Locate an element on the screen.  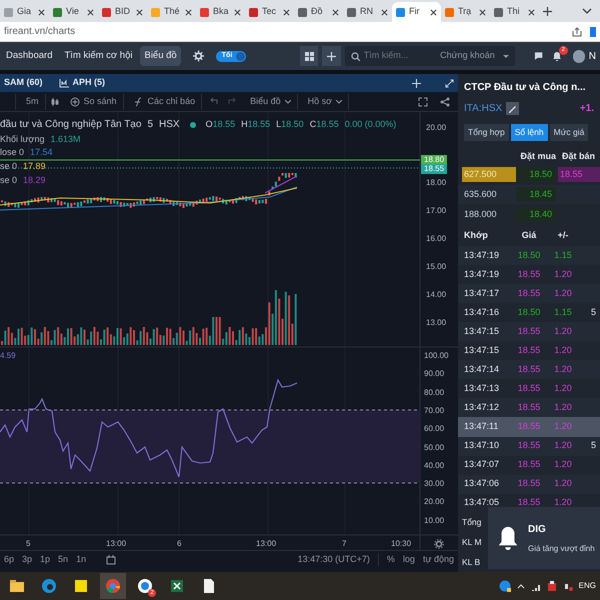
chevron-down-icon is located at coordinates (587, 11).